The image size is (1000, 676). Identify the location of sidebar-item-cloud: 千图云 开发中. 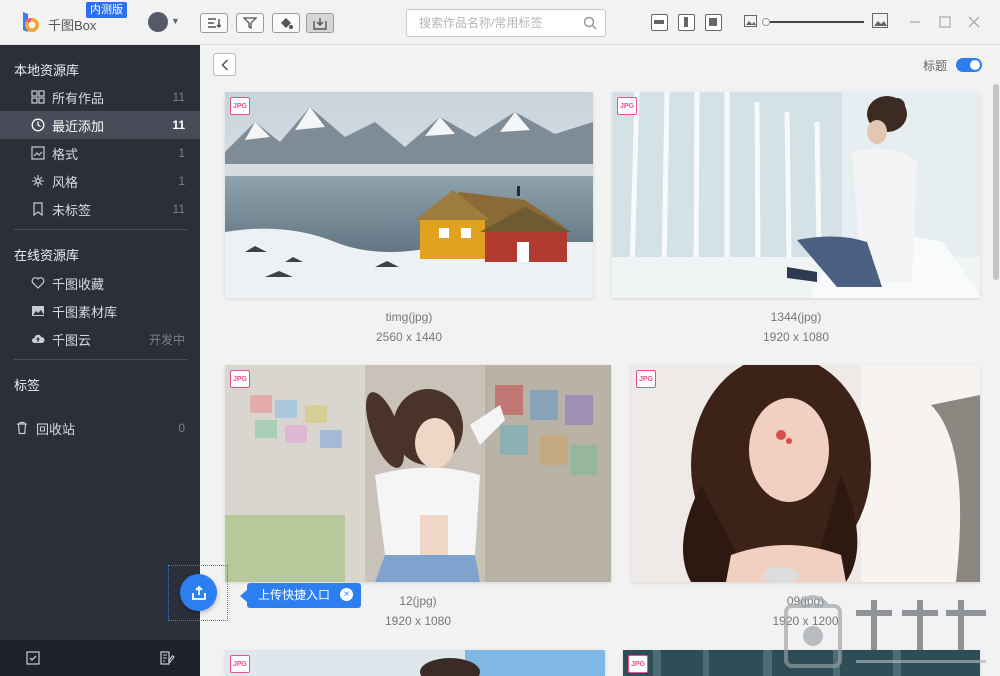
(100, 339).